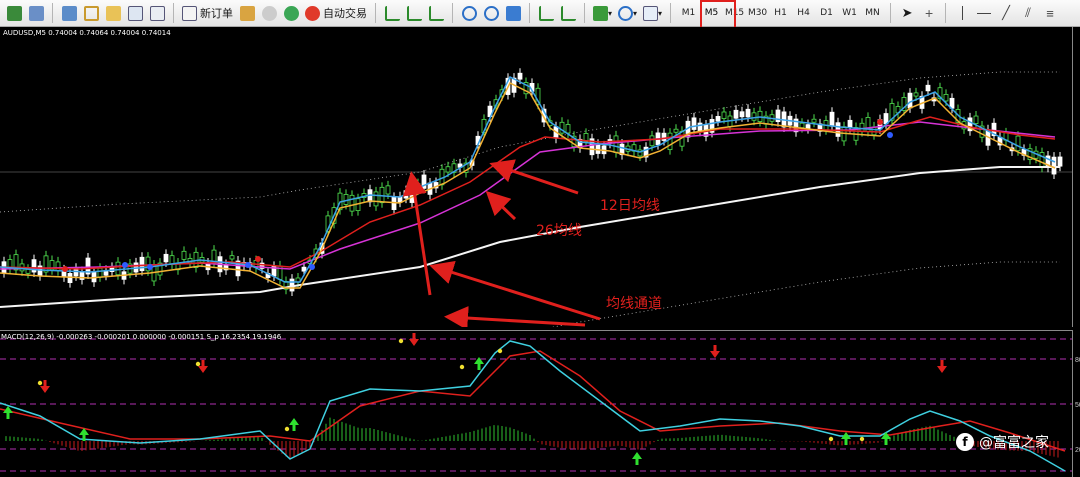 Image resolution: width=1080 pixels, height=477 pixels. Describe the element at coordinates (849, 13) in the screenshot. I see `timeframe-w1-button: W1` at that location.